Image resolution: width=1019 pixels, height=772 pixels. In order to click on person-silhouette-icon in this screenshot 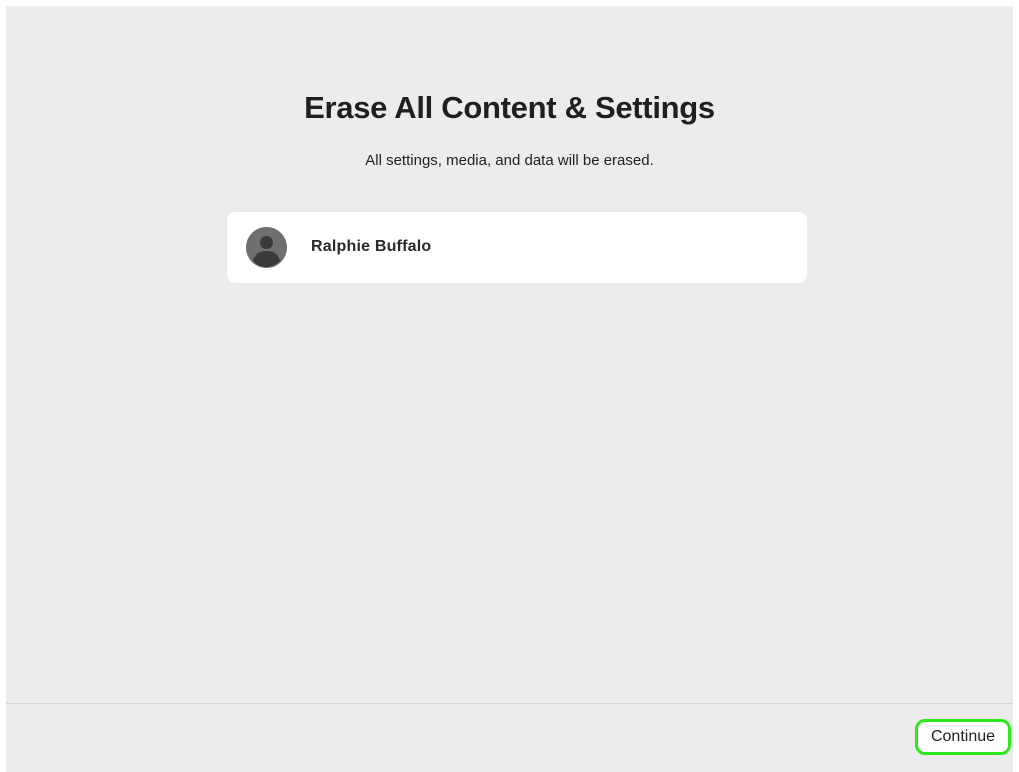, I will do `click(266, 247)`.